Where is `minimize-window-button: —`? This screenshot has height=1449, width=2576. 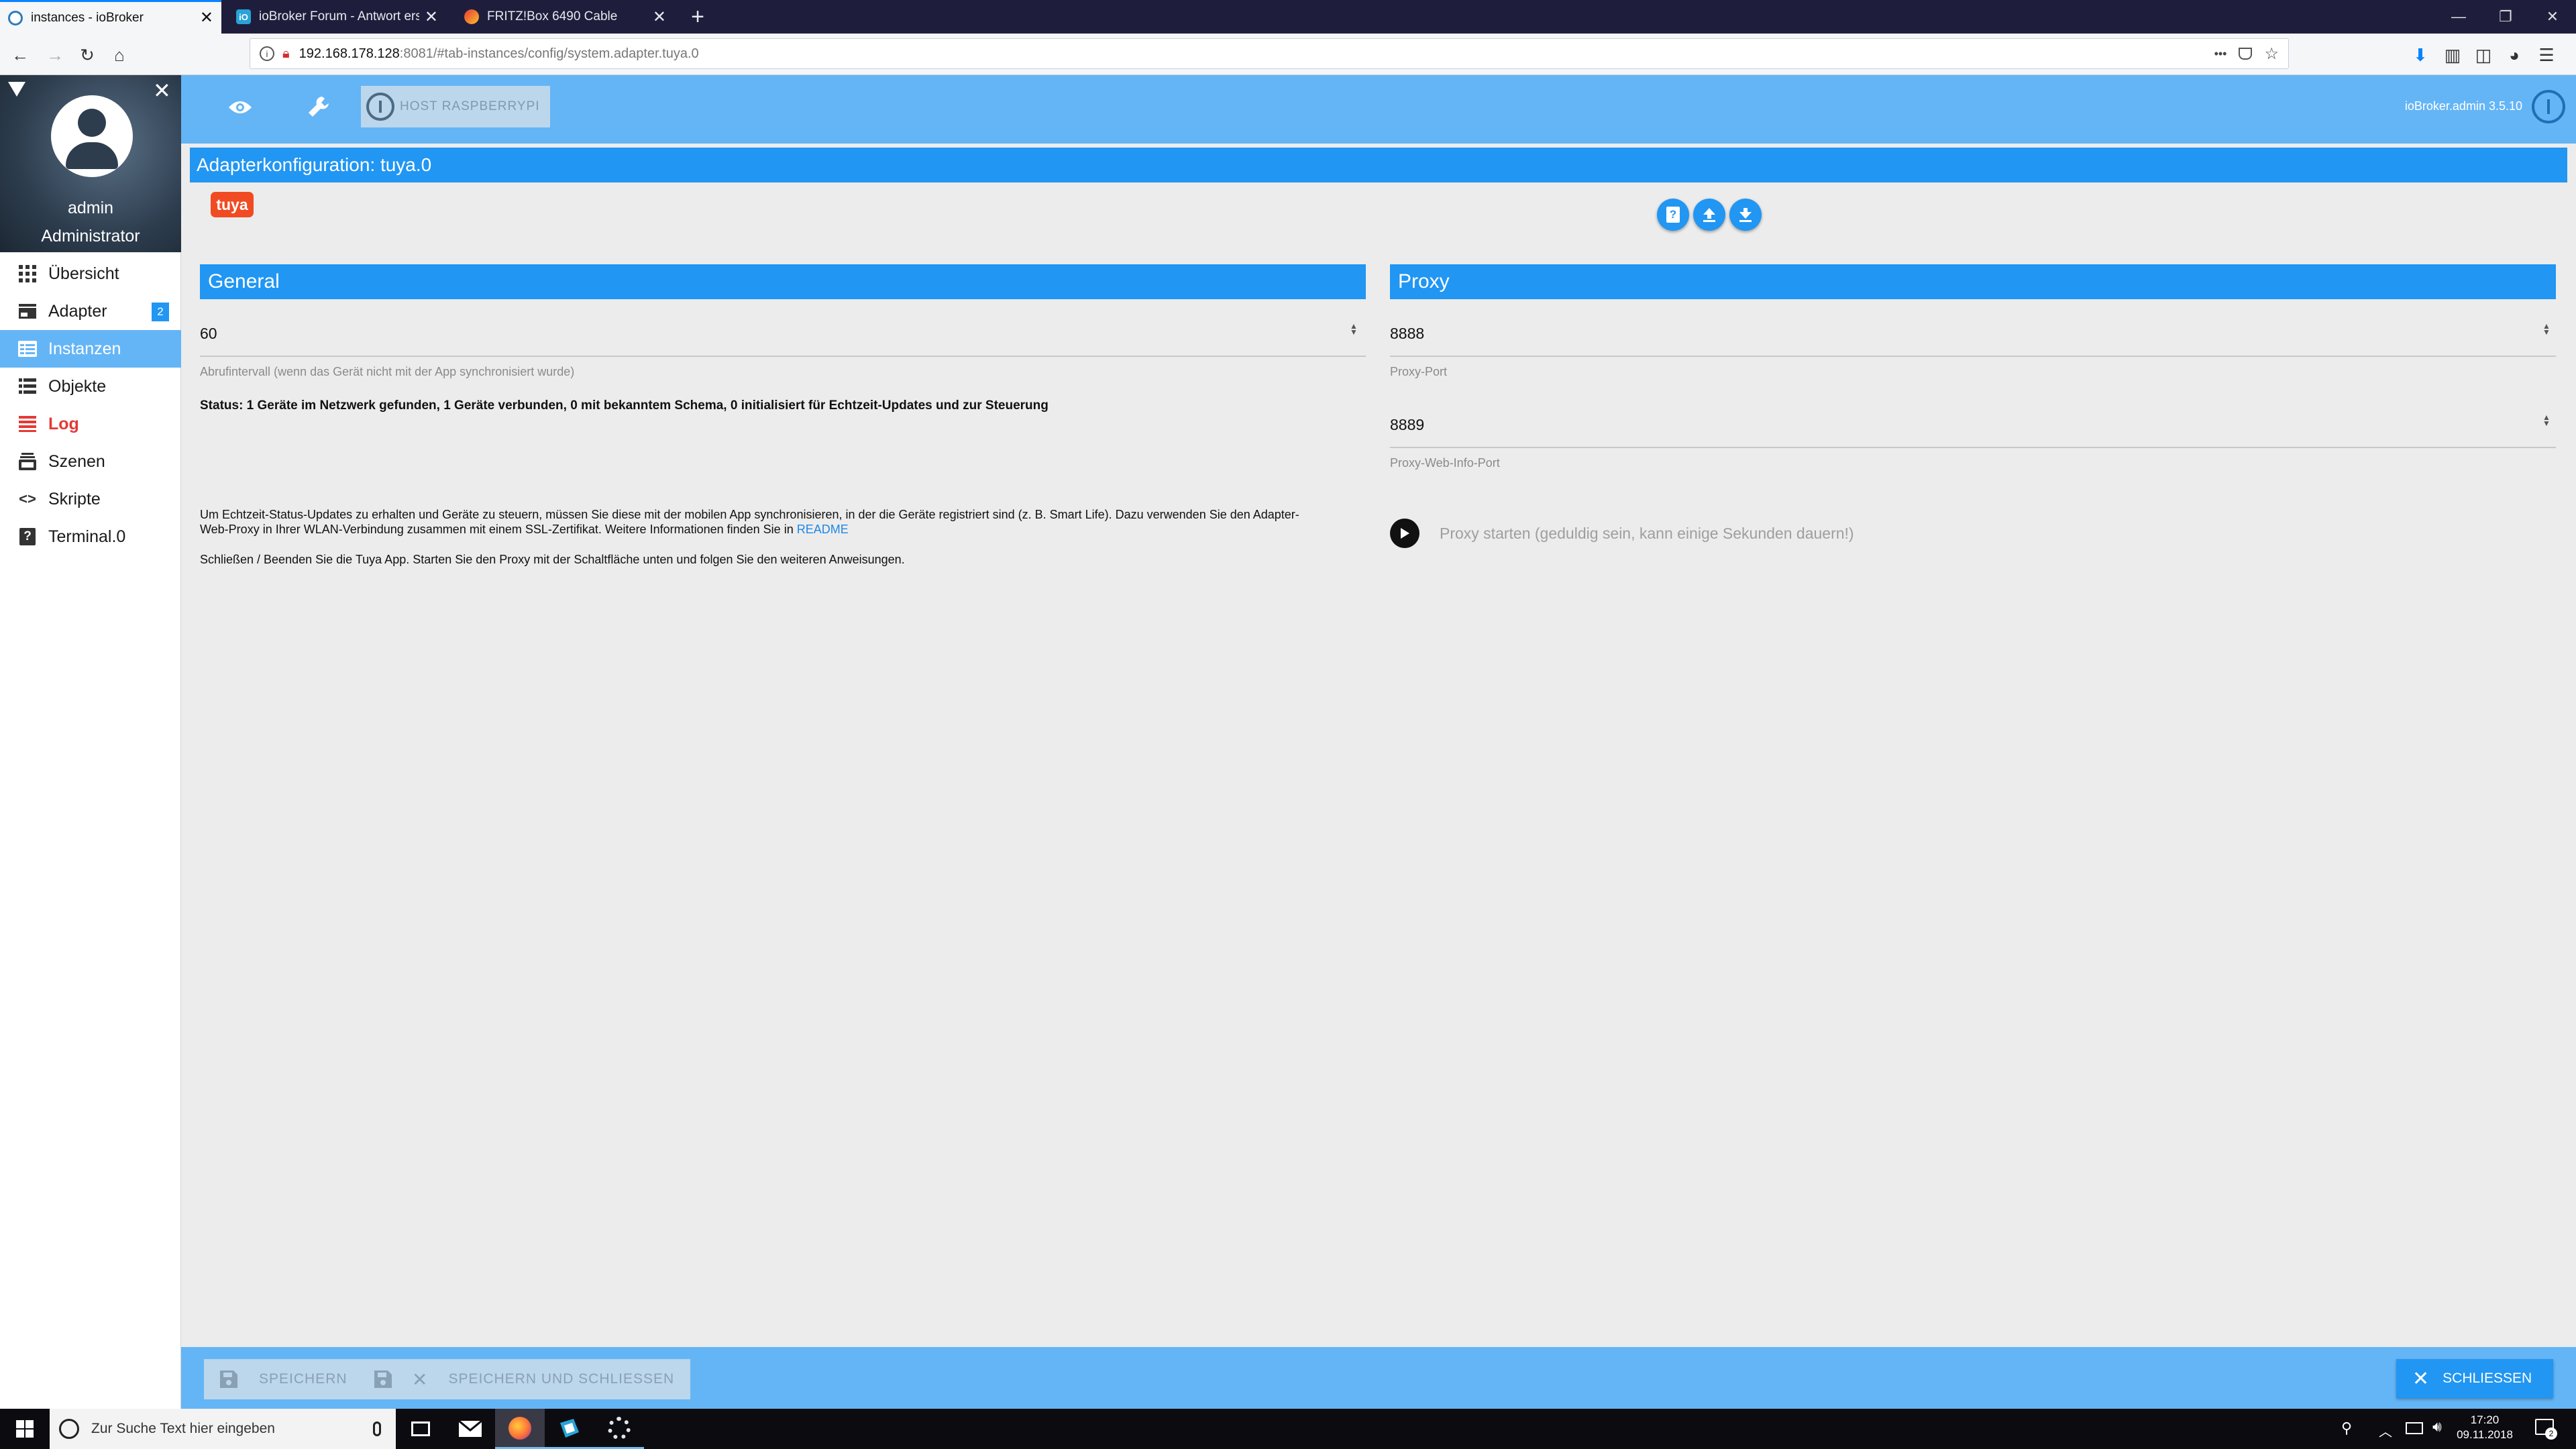
minimize-window-button: — is located at coordinates (2458, 17).